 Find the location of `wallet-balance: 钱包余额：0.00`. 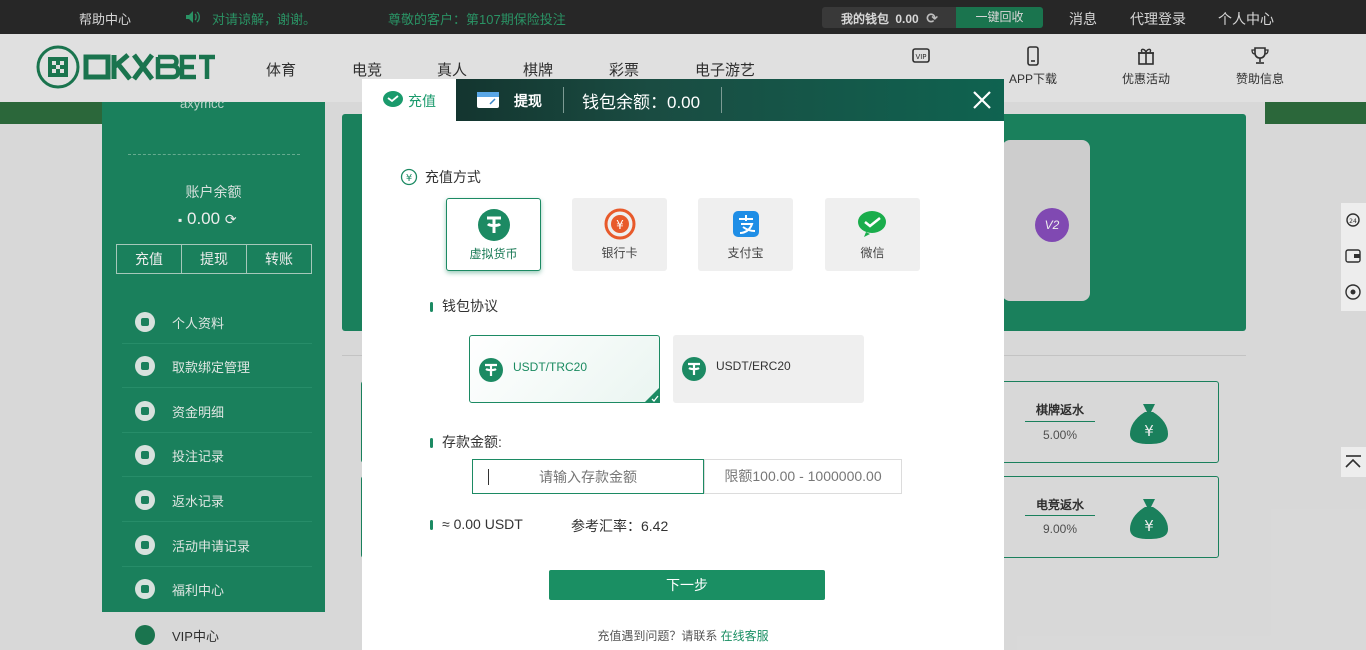

wallet-balance: 钱包余额：0.00 is located at coordinates (641, 102).